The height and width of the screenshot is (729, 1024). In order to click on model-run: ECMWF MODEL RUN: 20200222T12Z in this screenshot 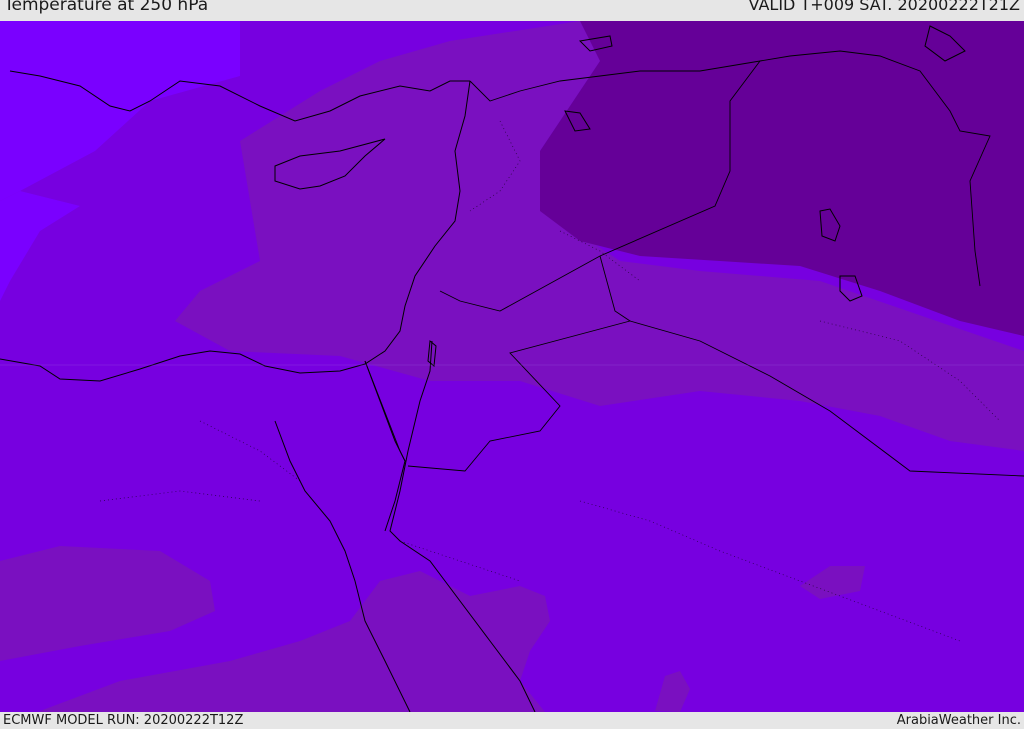, I will do `click(123, 720)`.